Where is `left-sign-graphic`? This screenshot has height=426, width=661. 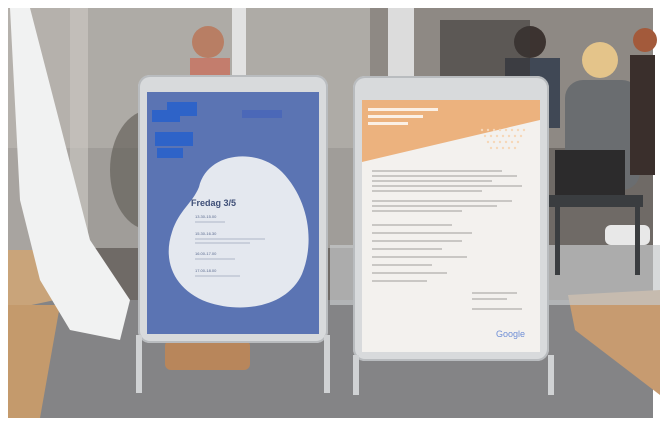 left-sign-graphic is located at coordinates (230, 205).